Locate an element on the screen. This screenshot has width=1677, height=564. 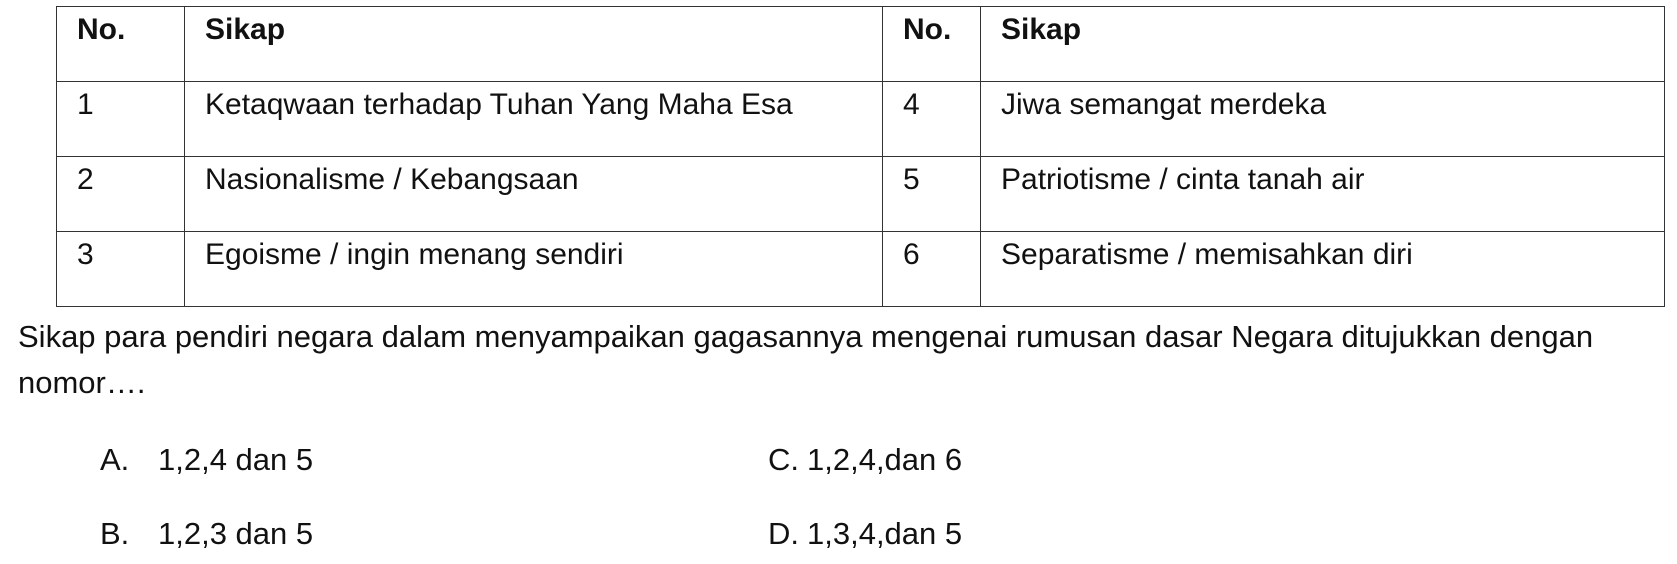
header-sikap-right: Sikap is located at coordinates (1322, 44).